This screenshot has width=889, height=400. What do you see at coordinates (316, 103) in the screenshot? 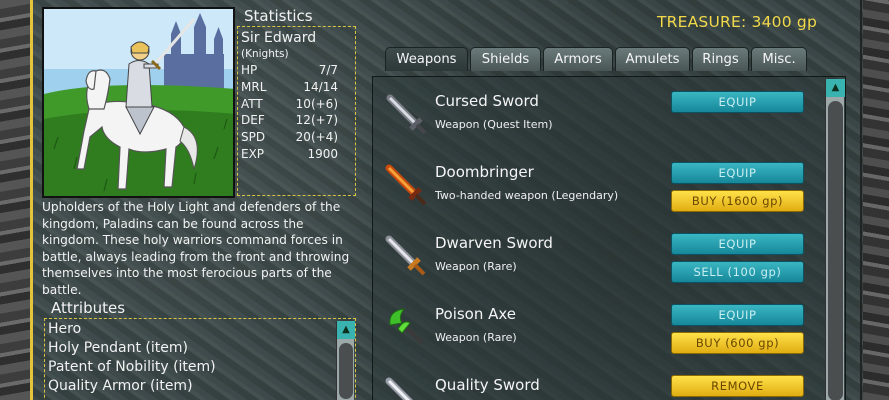
I see `stat-value: 10(+6)` at bounding box center [316, 103].